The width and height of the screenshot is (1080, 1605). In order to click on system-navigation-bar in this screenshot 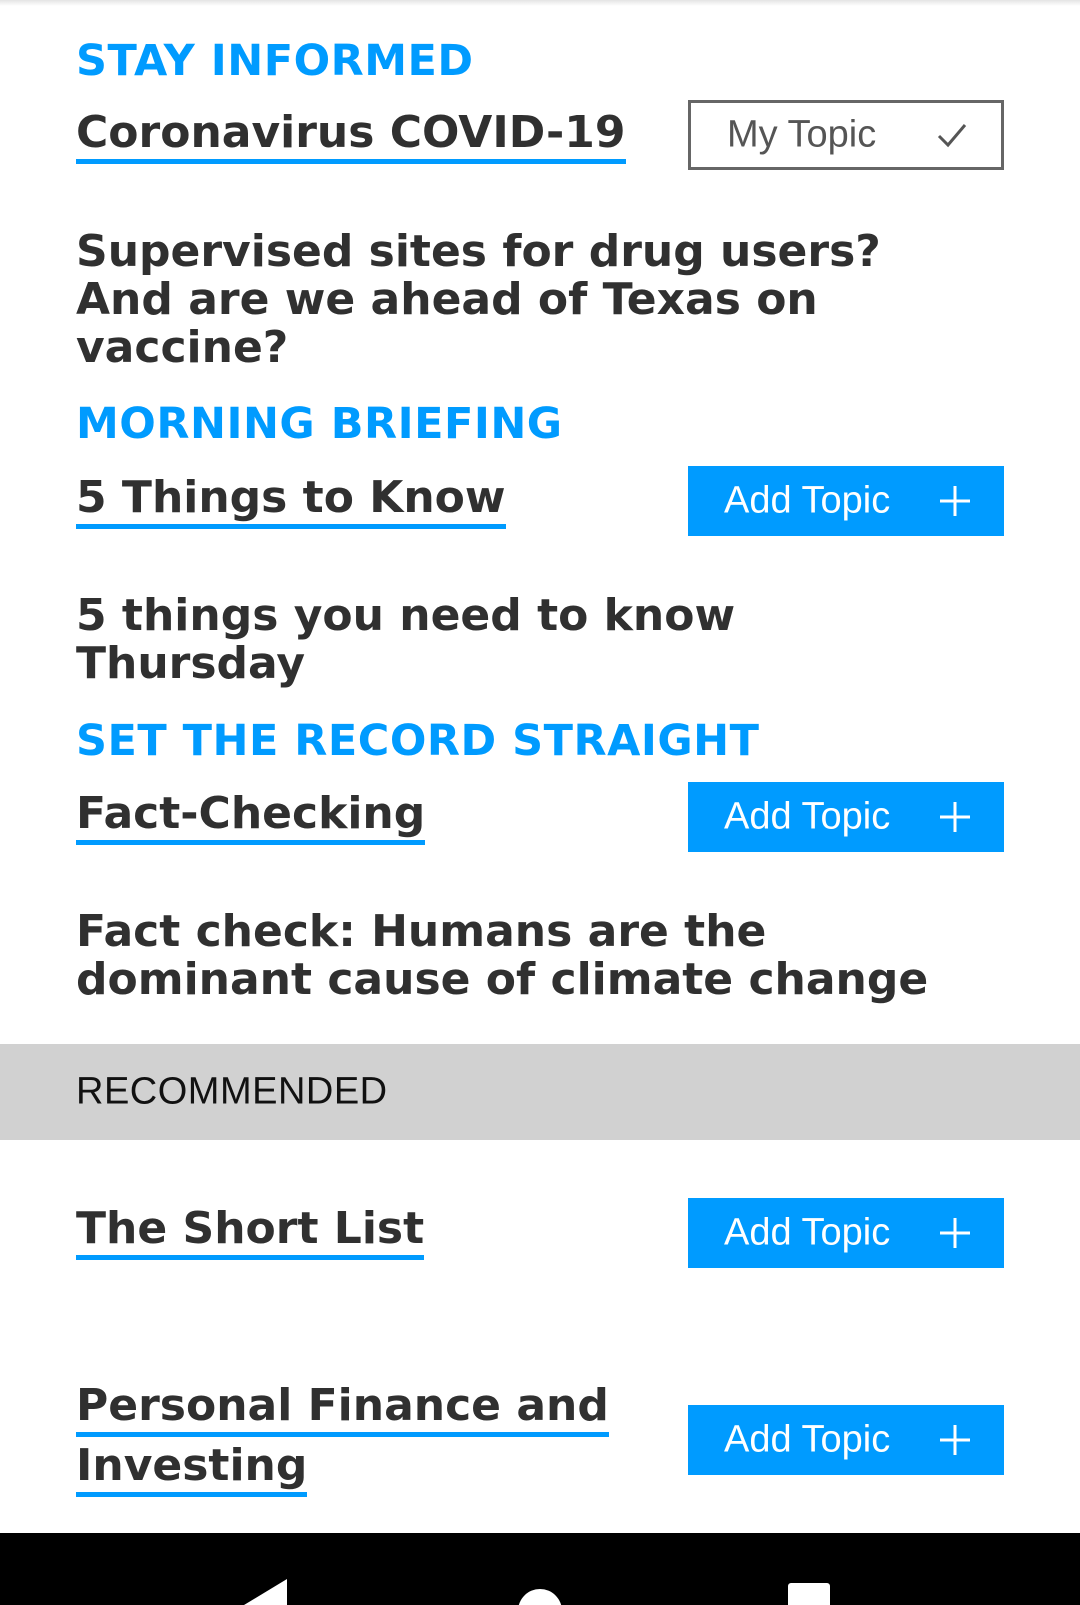, I will do `click(540, 1569)`.